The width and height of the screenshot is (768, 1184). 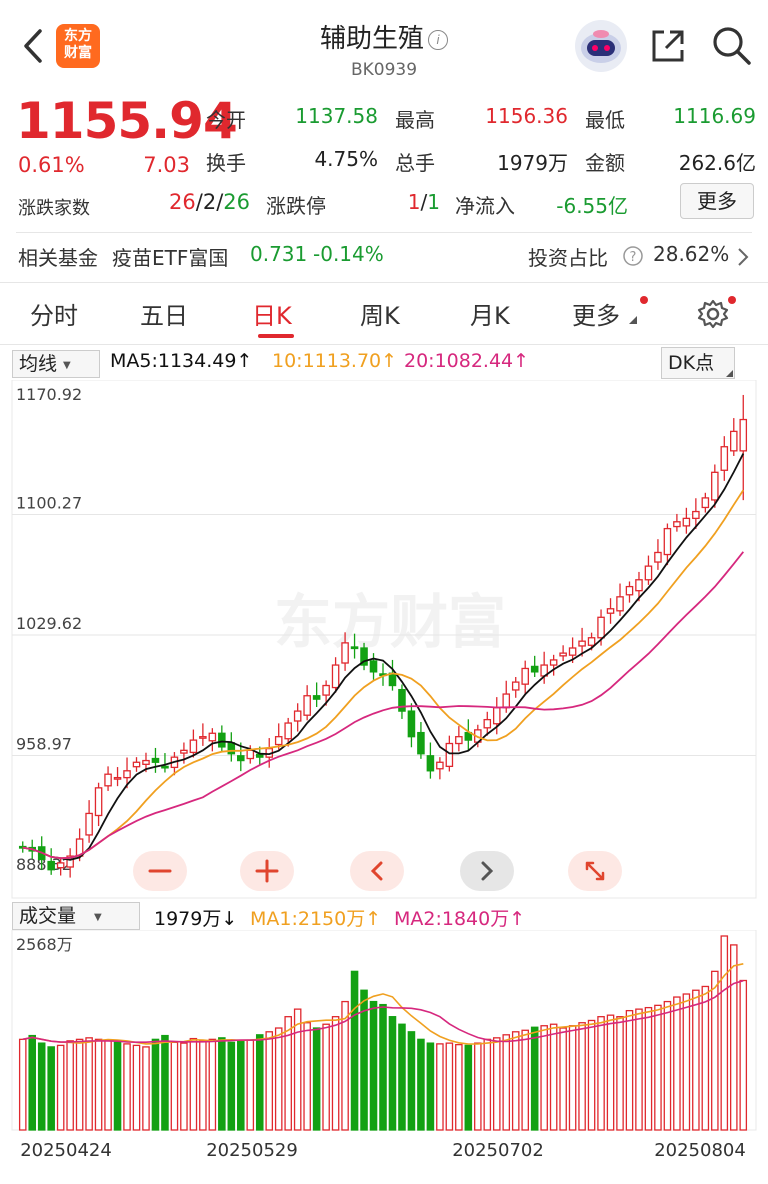 I want to click on tab-daily-k: 日K, so click(x=272, y=313).